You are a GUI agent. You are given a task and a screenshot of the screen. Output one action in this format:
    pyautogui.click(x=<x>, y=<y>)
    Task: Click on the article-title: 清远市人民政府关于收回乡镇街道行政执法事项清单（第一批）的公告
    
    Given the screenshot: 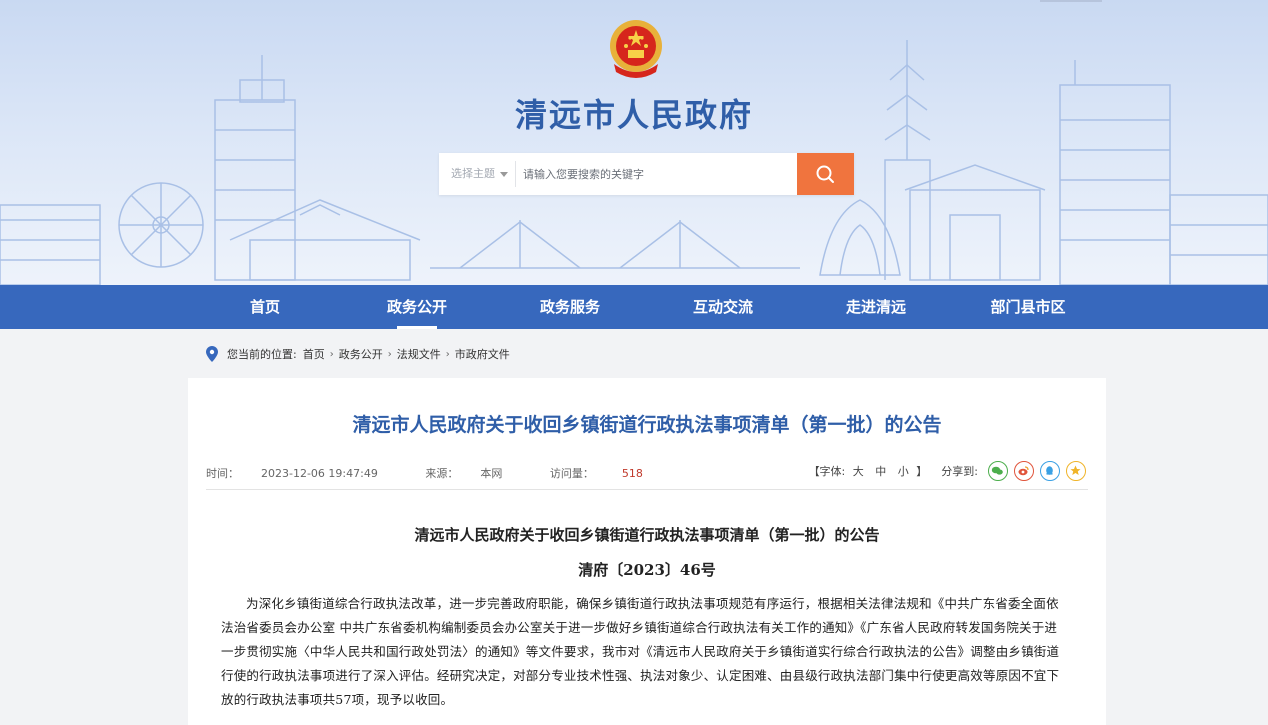 What is the action you would take?
    pyautogui.click(x=647, y=425)
    